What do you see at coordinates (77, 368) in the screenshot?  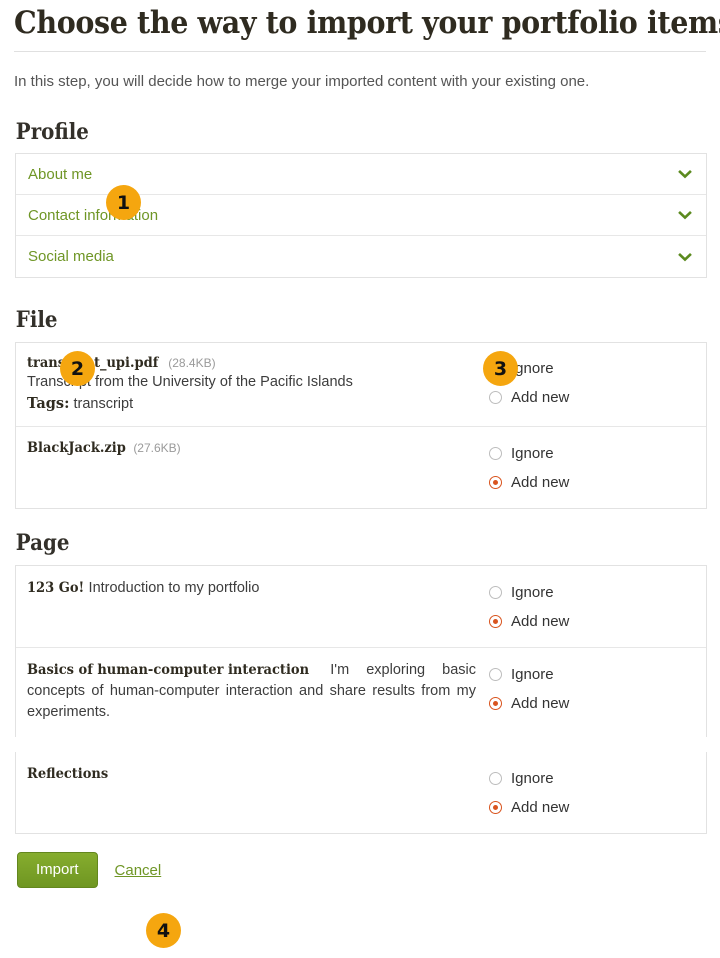 I see `callout-badge-2: 2` at bounding box center [77, 368].